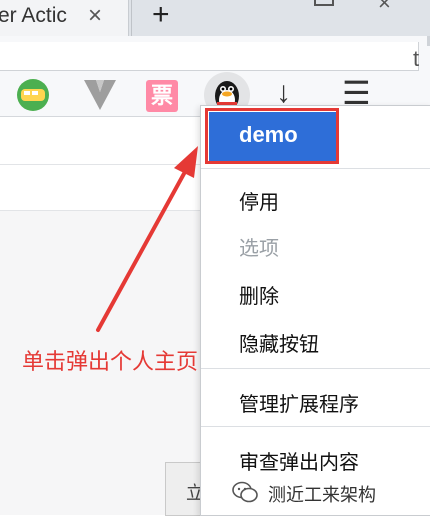 This screenshot has width=430, height=516. What do you see at coordinates (147, 239) in the screenshot?
I see `annotation-arrow` at bounding box center [147, 239].